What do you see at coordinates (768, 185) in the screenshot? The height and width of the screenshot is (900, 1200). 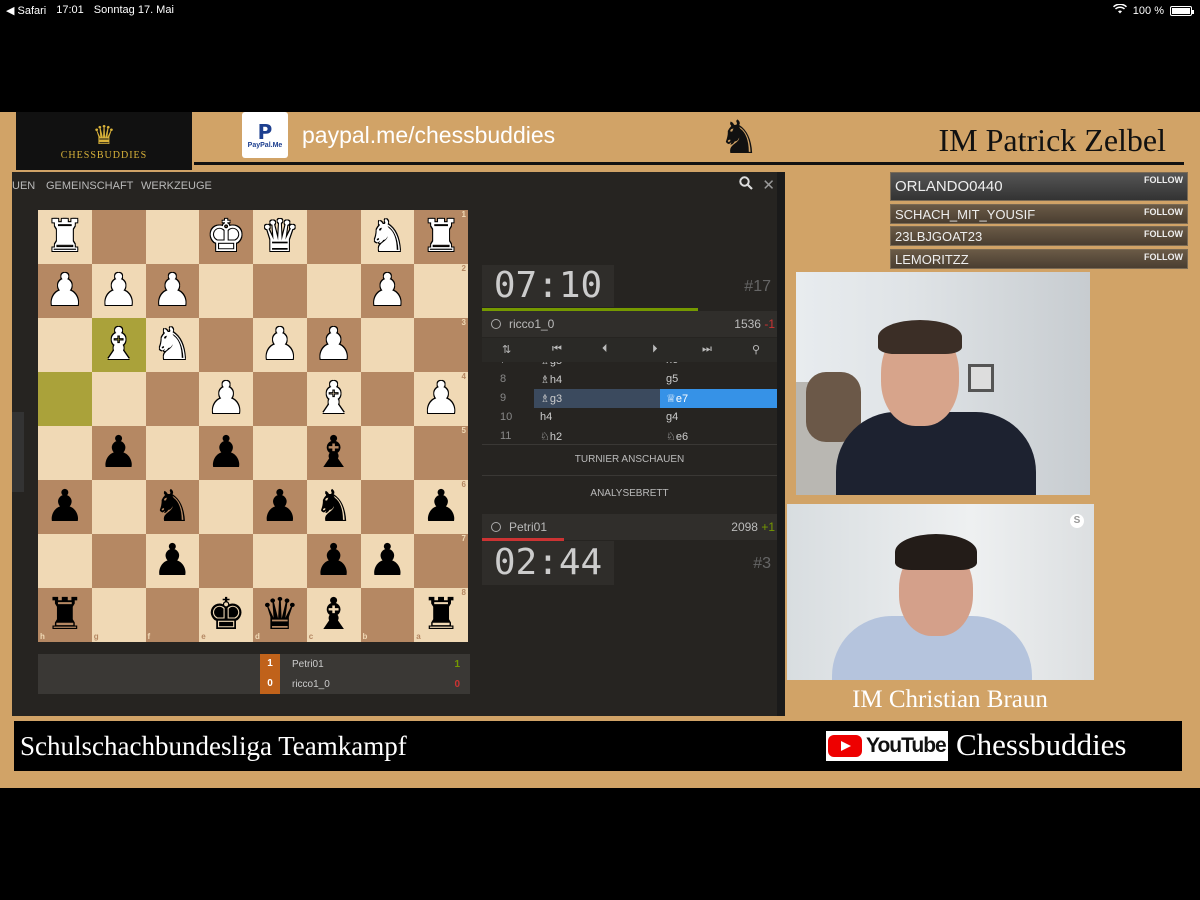 I see `close-icon: ✕` at bounding box center [768, 185].